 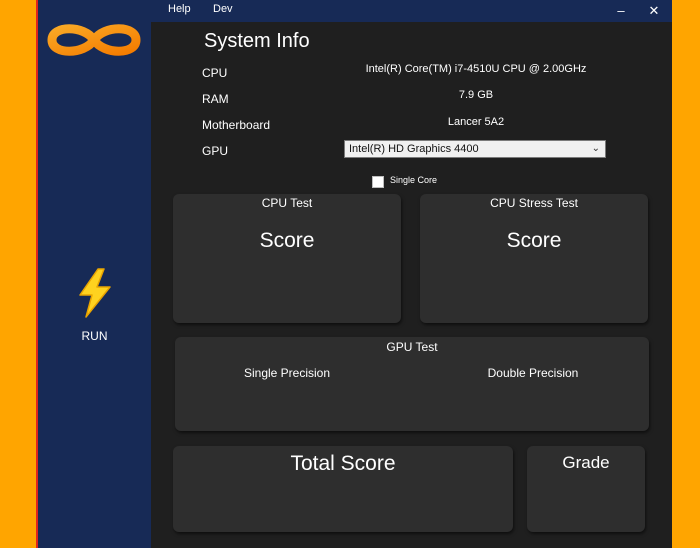 What do you see at coordinates (215, 151) in the screenshot?
I see `gpu-label: GPU` at bounding box center [215, 151].